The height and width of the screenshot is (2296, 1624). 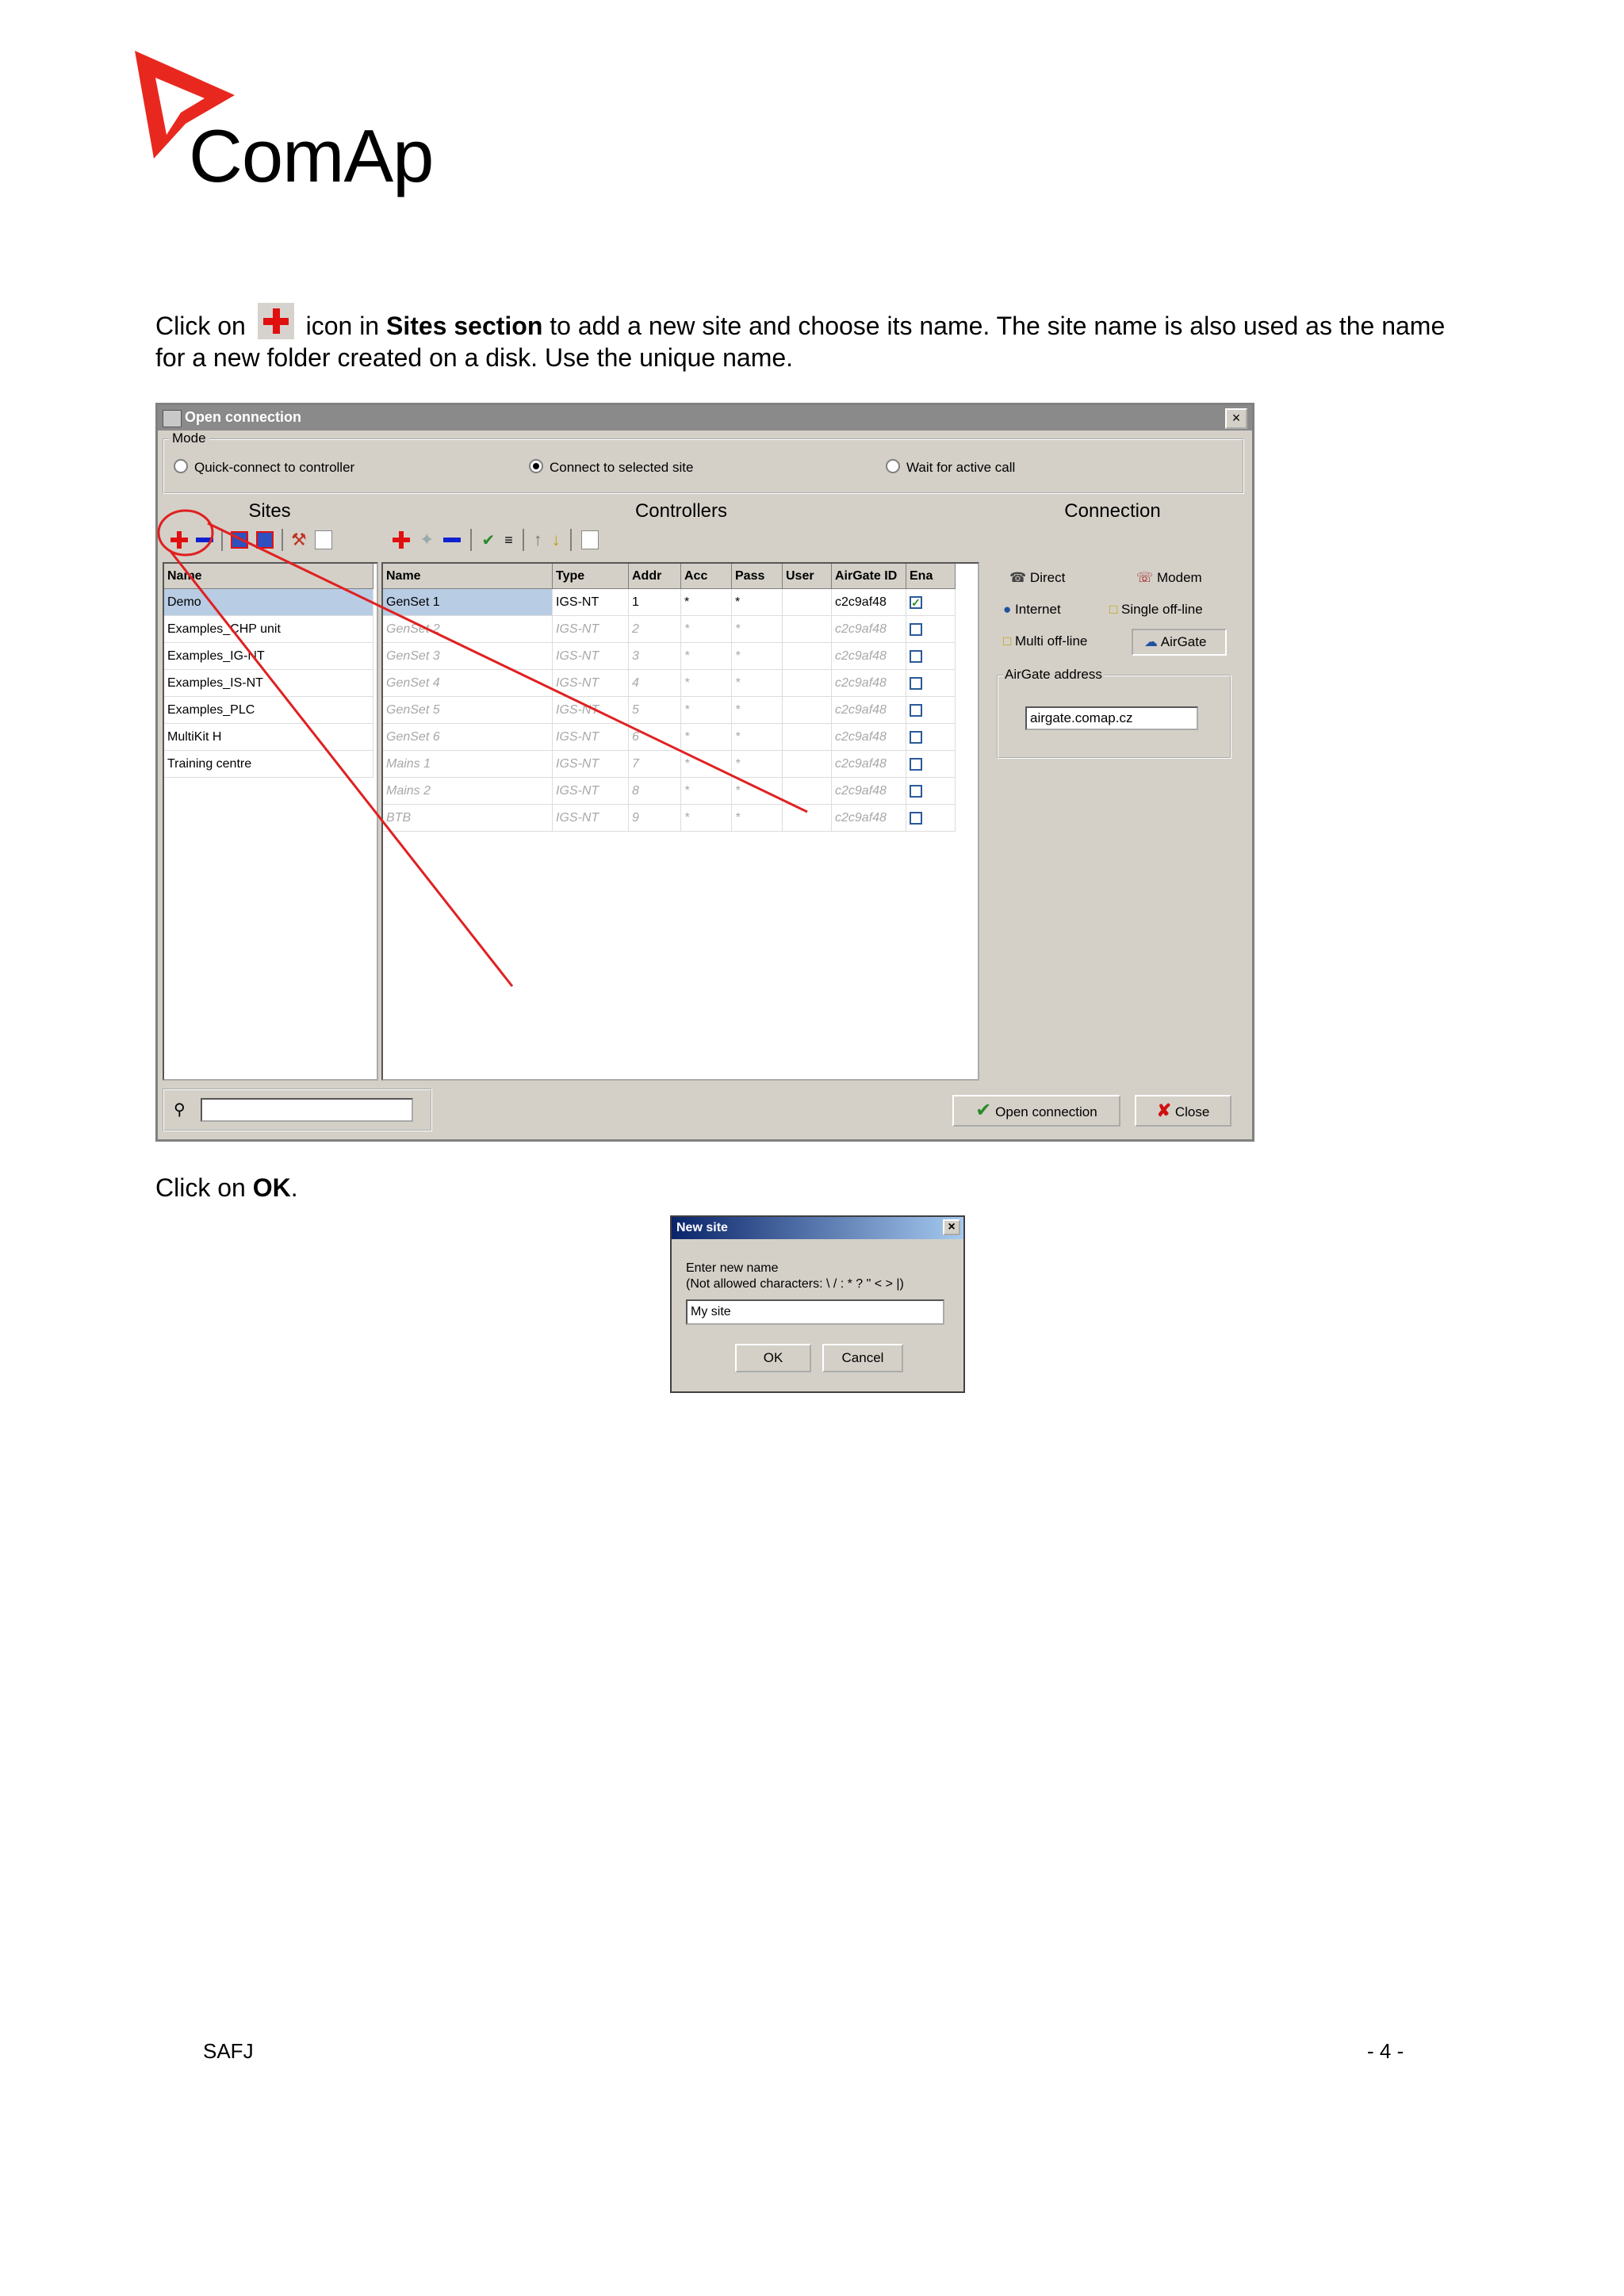 I want to click on outro-after: ., so click(x=294, y=1188).